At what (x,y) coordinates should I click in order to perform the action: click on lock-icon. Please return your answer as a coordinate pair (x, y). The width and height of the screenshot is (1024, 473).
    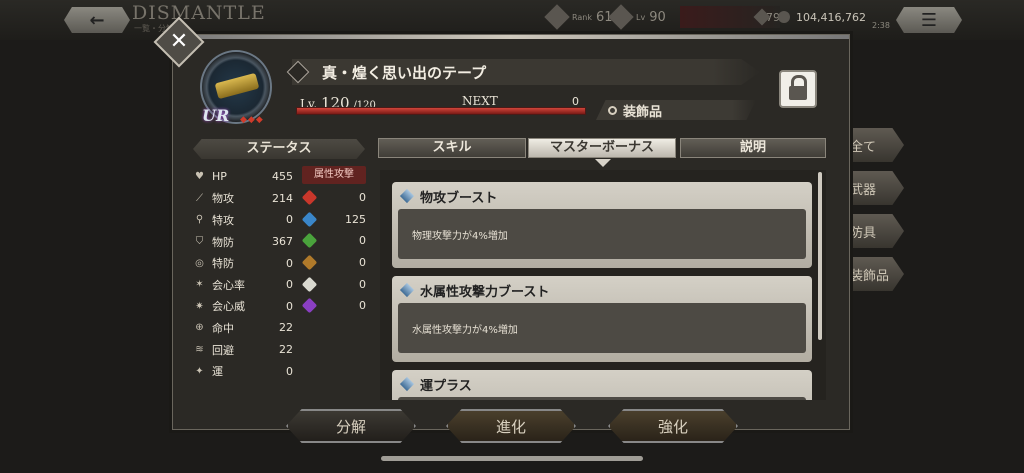
    Looking at the image, I should click on (798, 87).